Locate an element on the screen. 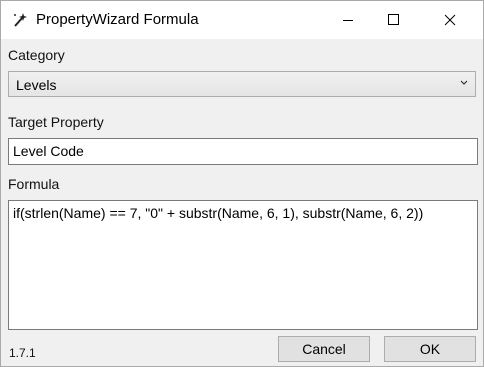 The width and height of the screenshot is (484, 367). maximize-button is located at coordinates (394, 20).